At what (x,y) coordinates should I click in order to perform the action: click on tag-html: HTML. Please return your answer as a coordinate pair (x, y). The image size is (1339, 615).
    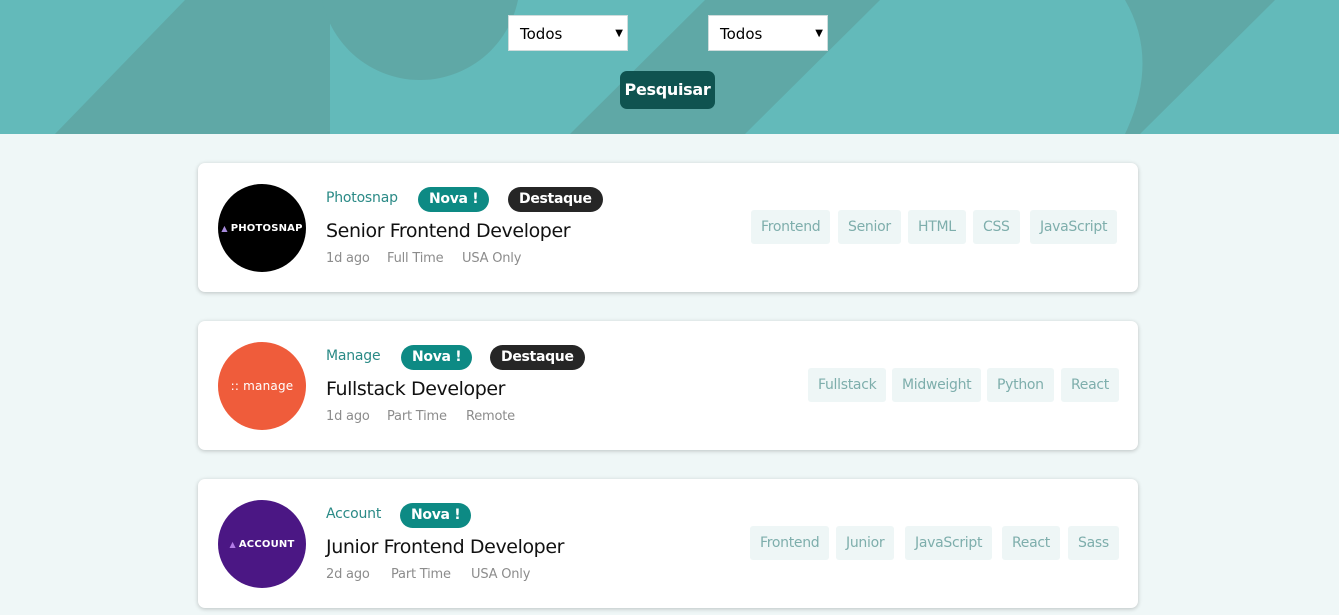
    Looking at the image, I should click on (937, 227).